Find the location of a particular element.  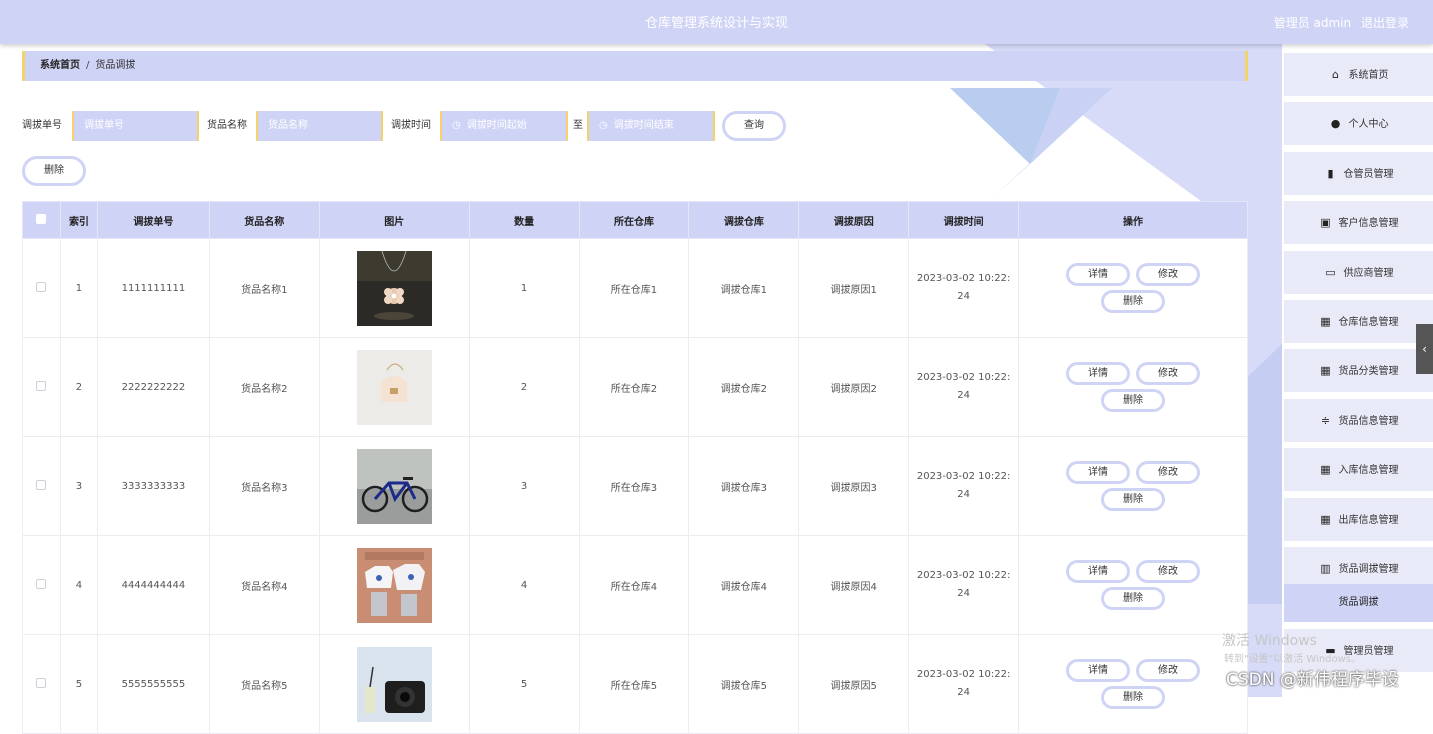

cell-target-warehouse: 调拔仓库3 is located at coordinates (744, 486).